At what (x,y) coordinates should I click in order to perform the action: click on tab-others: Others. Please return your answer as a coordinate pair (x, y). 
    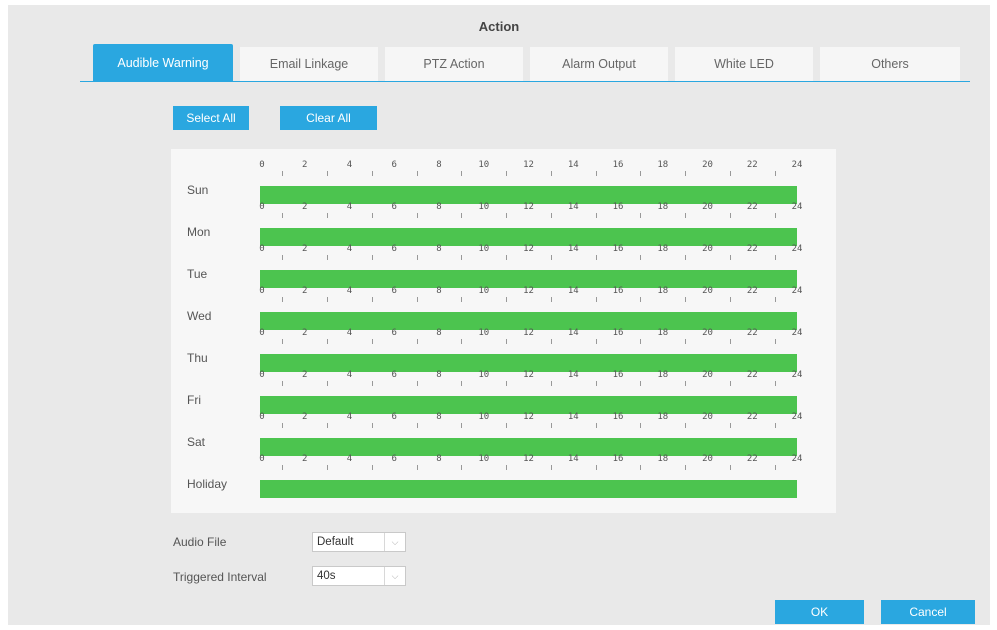
    Looking at the image, I should click on (890, 64).